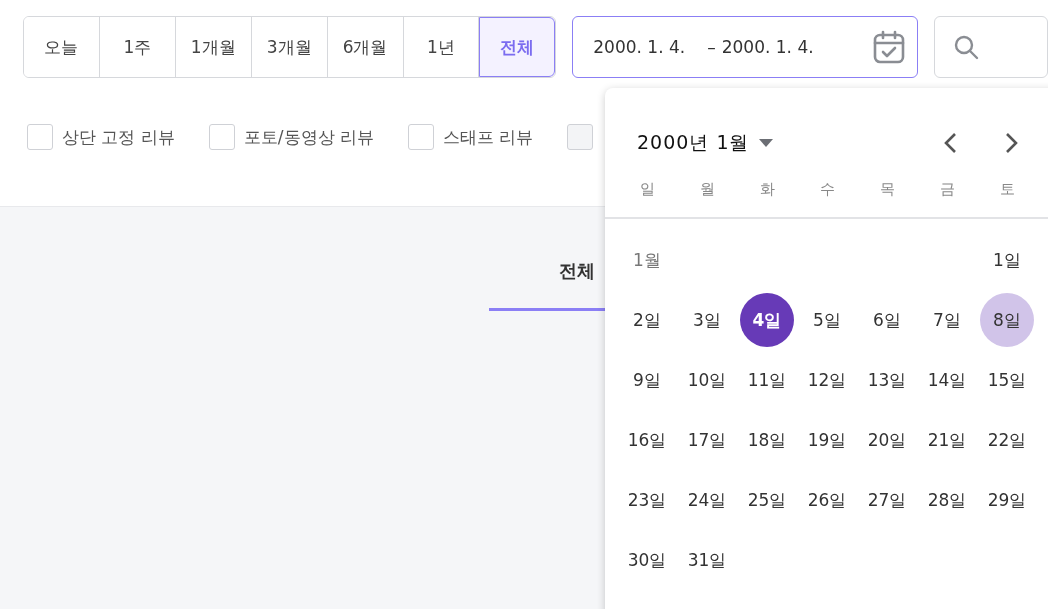 Image resolution: width=1048 pixels, height=609 pixels. What do you see at coordinates (767, 320) in the screenshot?
I see `calendar-day: 4일` at bounding box center [767, 320].